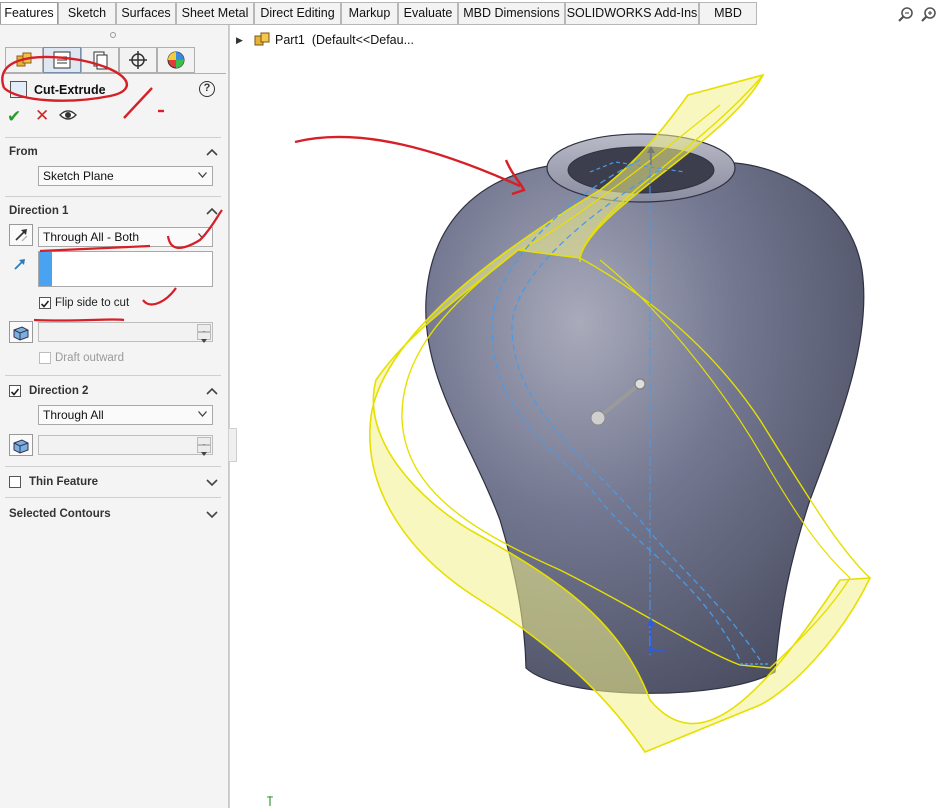 This screenshot has height=808, width=944. Describe the element at coordinates (138, 103) in the screenshot. I see `annotation-slash-mark` at that location.